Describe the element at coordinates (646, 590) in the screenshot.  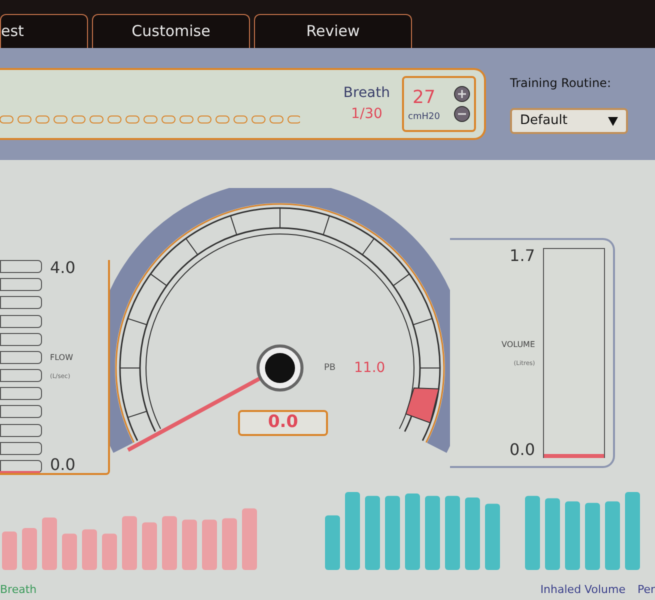
I see `per-label: Per` at that location.